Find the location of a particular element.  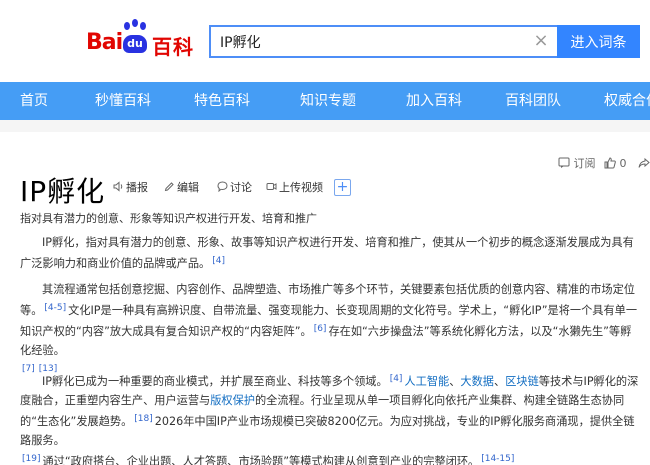

subscribe-button: 订阅 is located at coordinates (577, 164).